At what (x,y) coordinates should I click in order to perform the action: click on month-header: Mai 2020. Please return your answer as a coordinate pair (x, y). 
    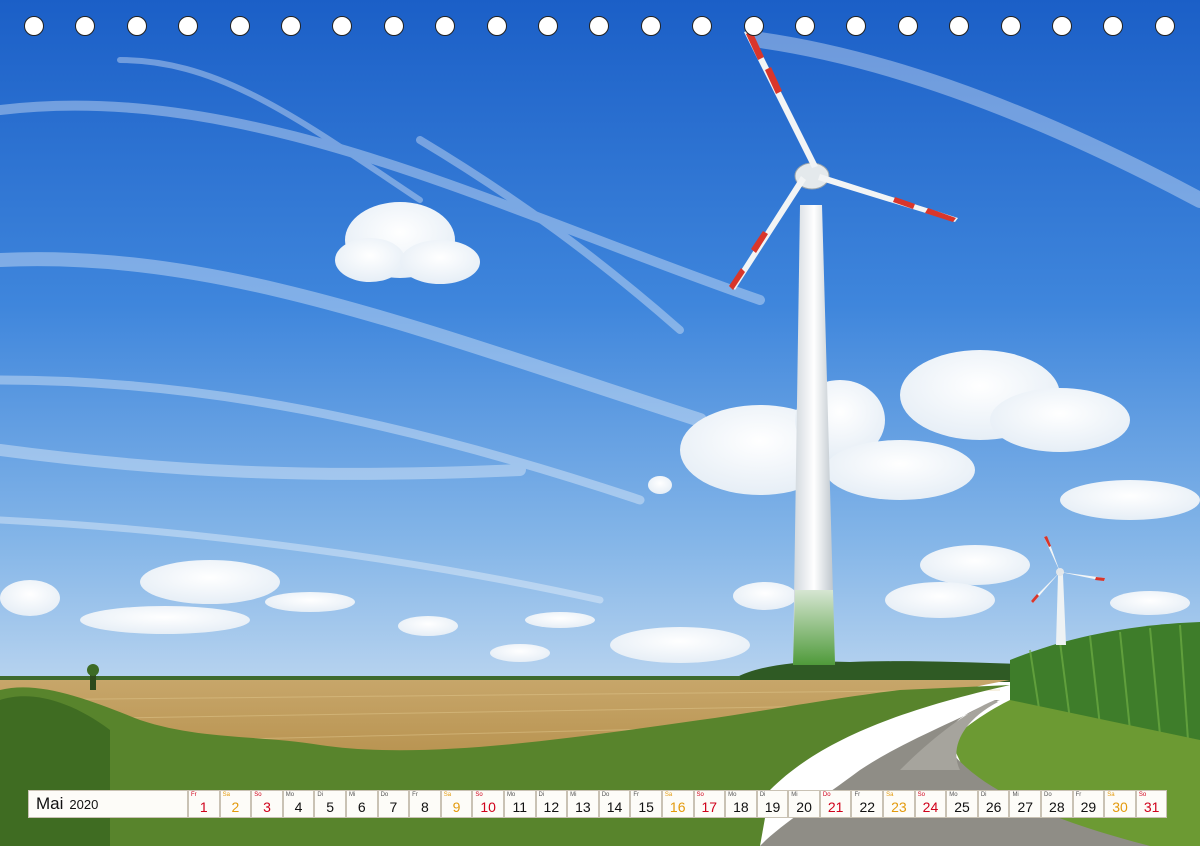
    Looking at the image, I should click on (108, 804).